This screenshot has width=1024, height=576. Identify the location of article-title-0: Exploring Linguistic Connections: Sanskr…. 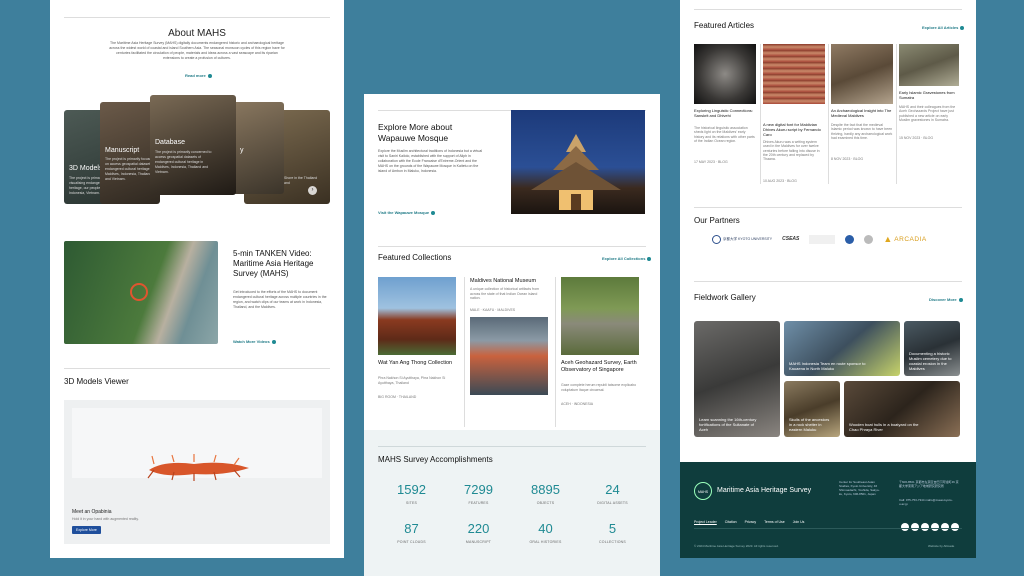
(725, 113).